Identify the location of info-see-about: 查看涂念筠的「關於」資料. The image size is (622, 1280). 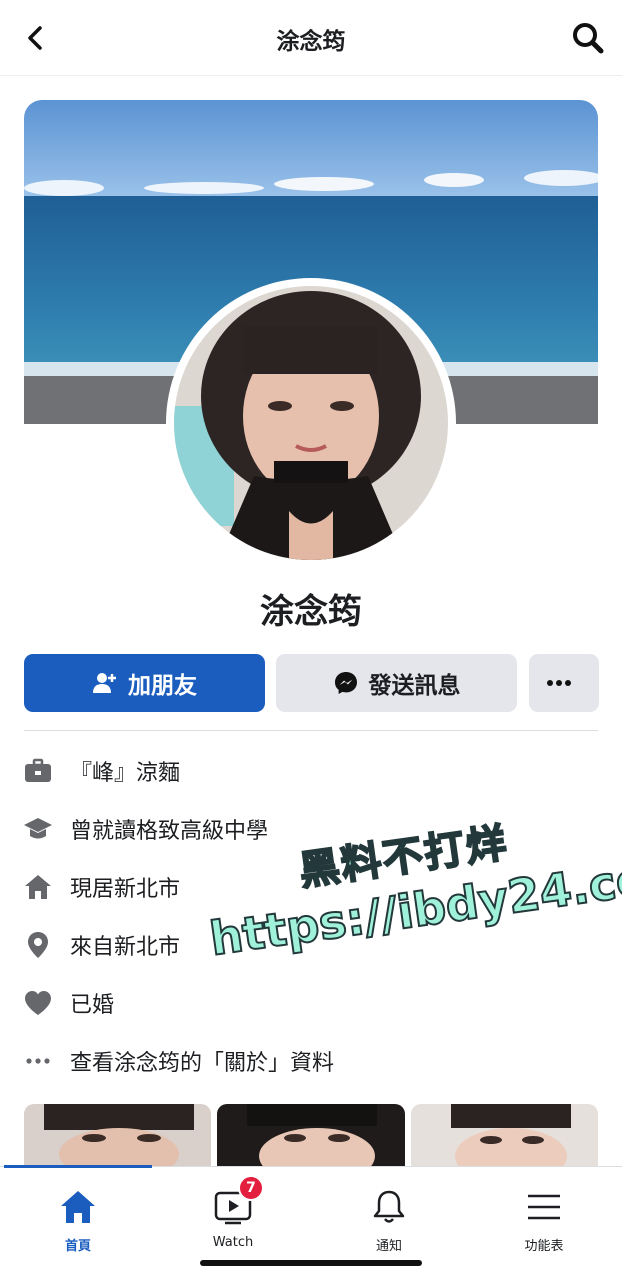
(312, 1061).